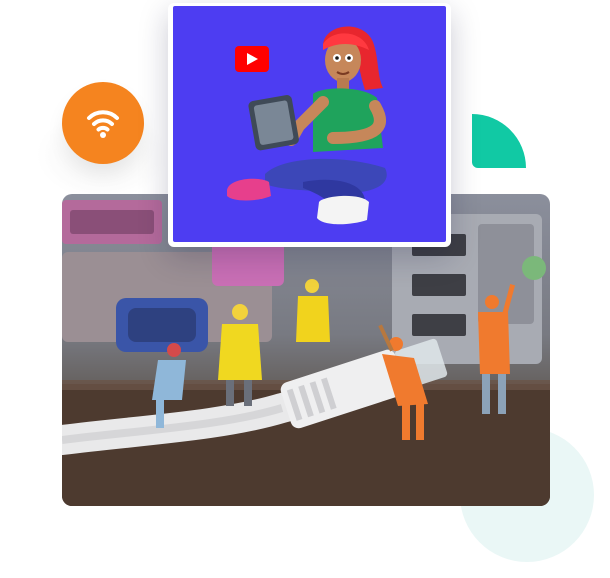 The width and height of the screenshot is (610, 578). I want to click on youtube-icon, so click(252, 59).